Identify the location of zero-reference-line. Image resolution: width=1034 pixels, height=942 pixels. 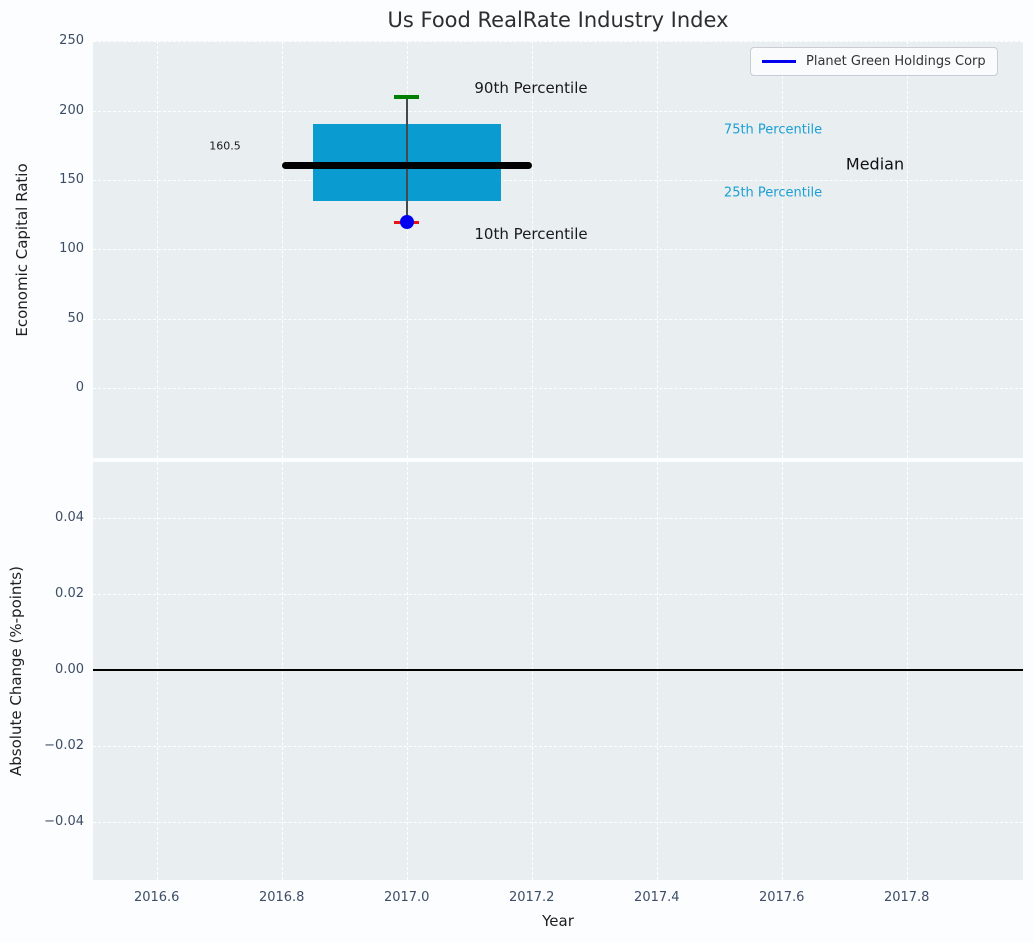
(558, 669).